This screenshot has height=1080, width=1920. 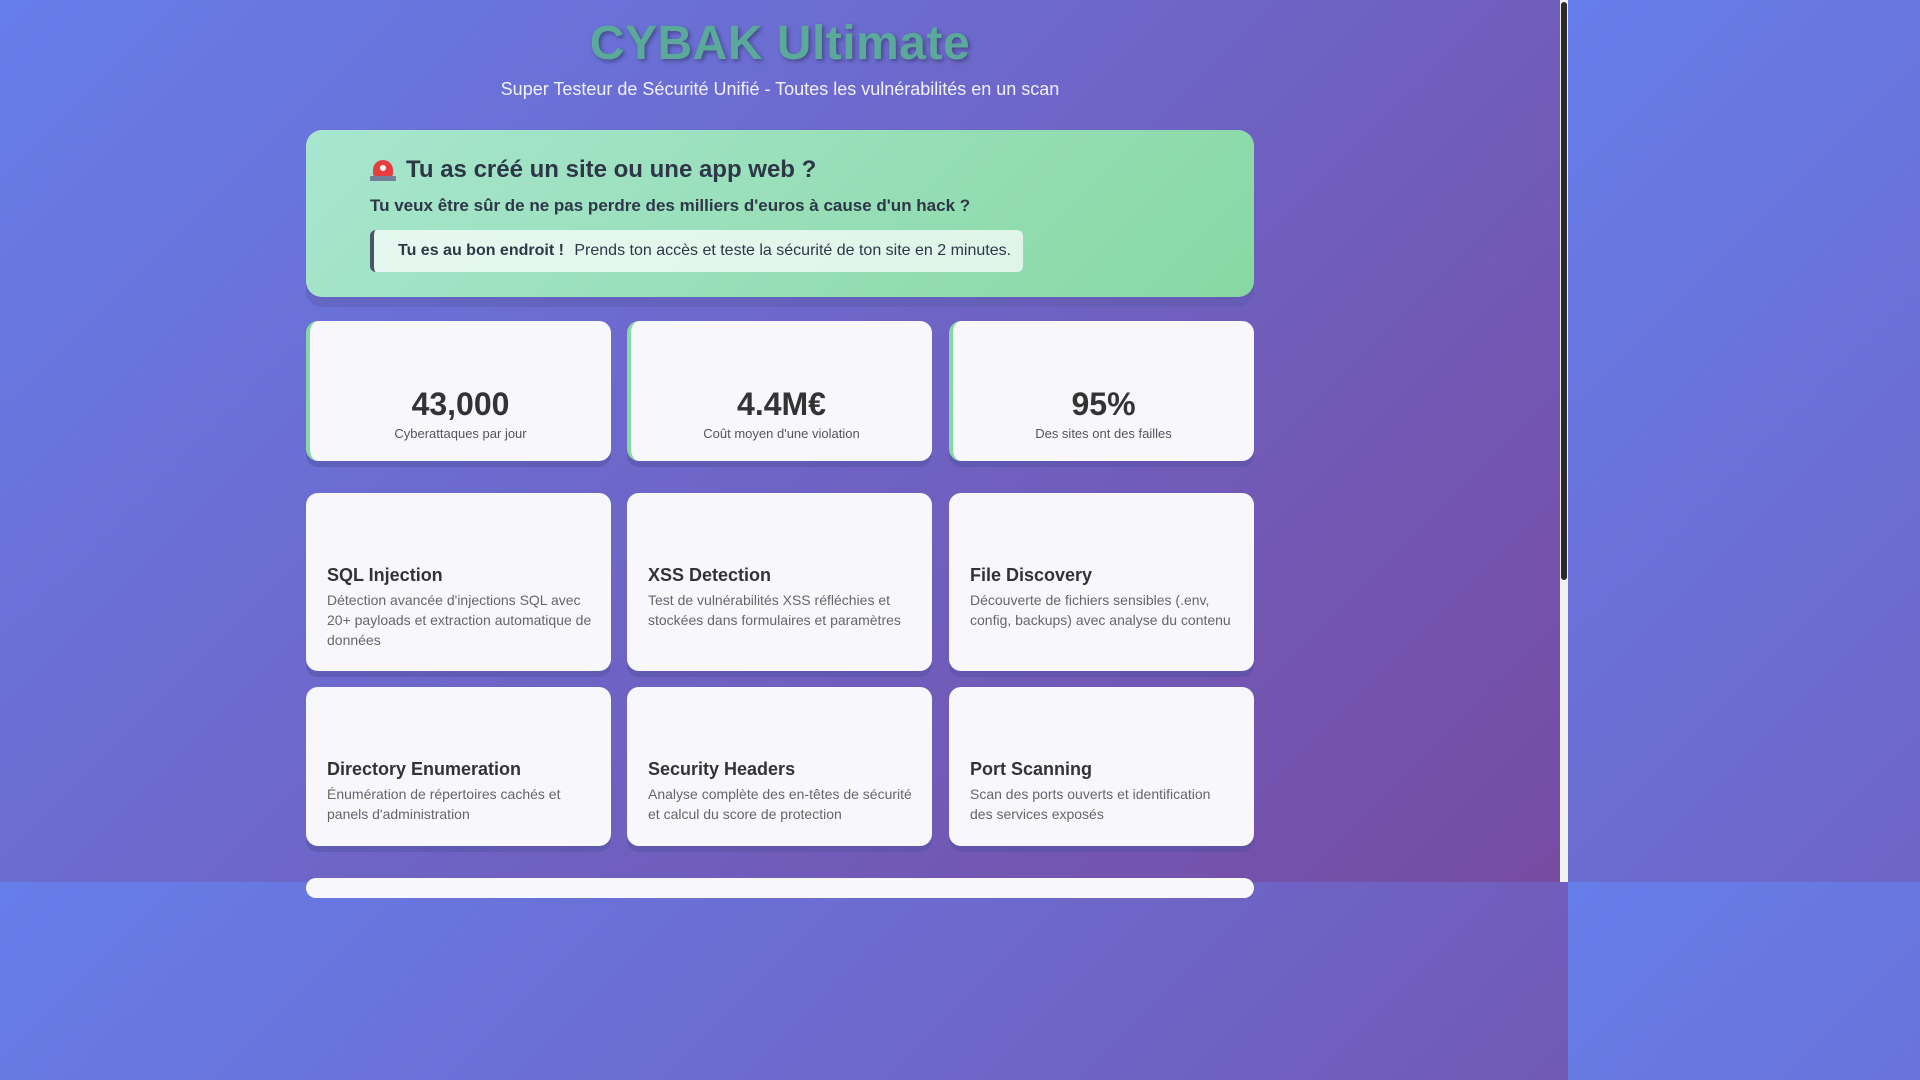 What do you see at coordinates (781, 404) in the screenshot?
I see `stat-value: 4.4M€` at bounding box center [781, 404].